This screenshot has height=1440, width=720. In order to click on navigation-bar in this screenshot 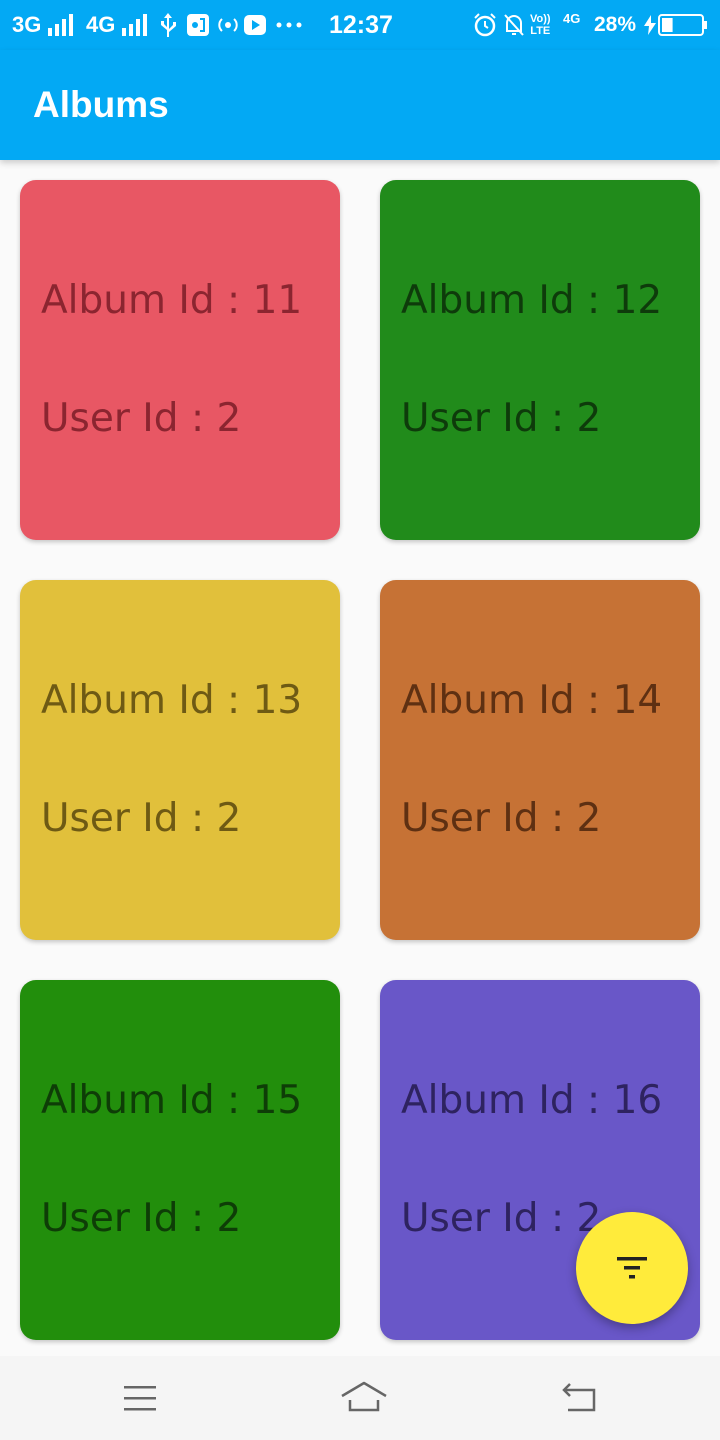, I will do `click(360, 1398)`.